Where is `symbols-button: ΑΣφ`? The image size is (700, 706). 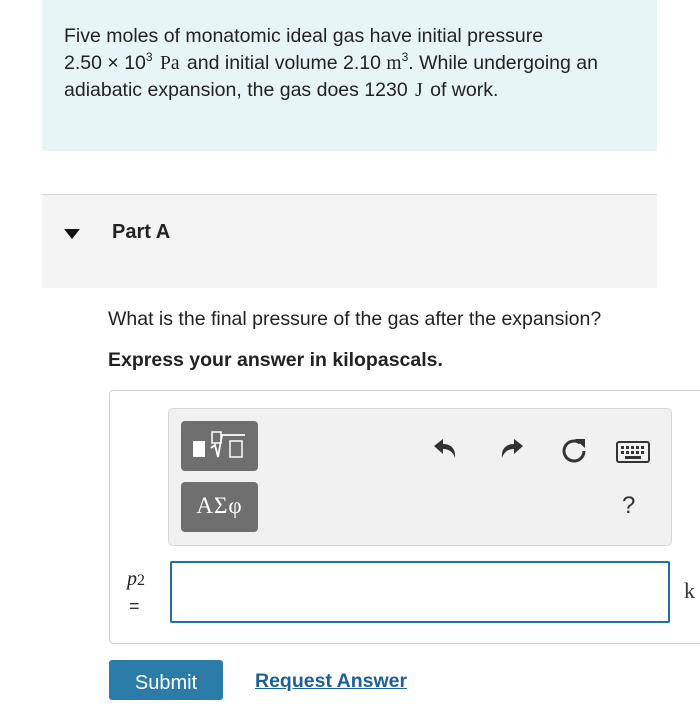
symbols-button: ΑΣφ is located at coordinates (219, 507).